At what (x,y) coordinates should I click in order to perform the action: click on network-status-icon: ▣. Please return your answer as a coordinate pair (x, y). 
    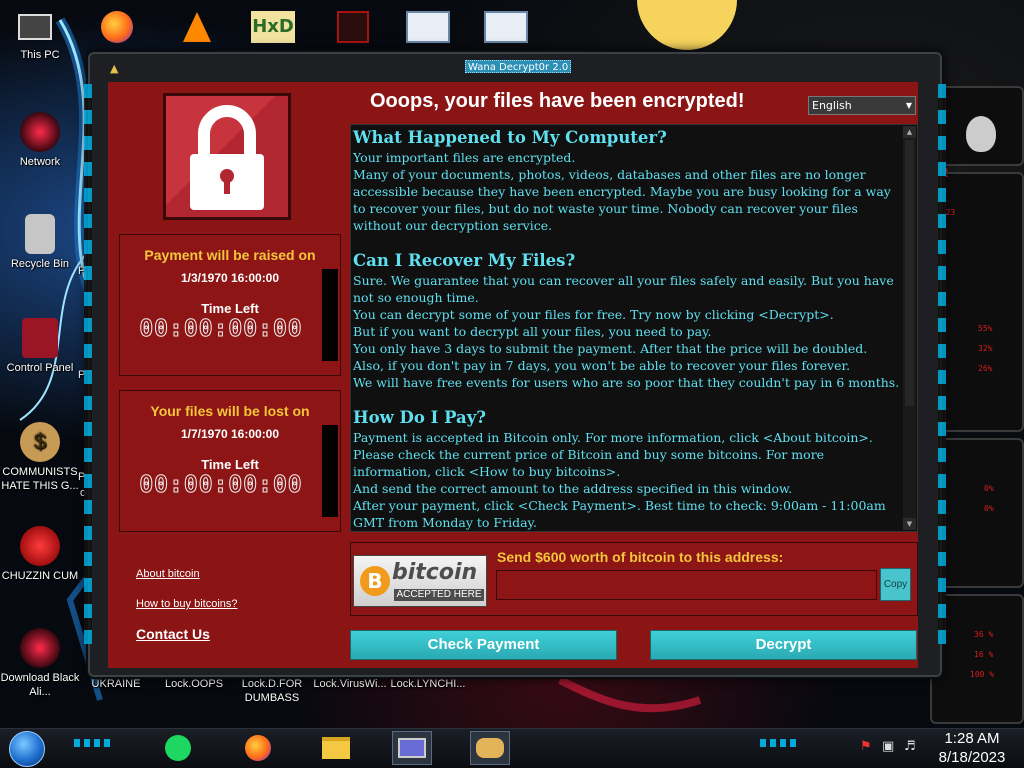
    Looking at the image, I should click on (888, 746).